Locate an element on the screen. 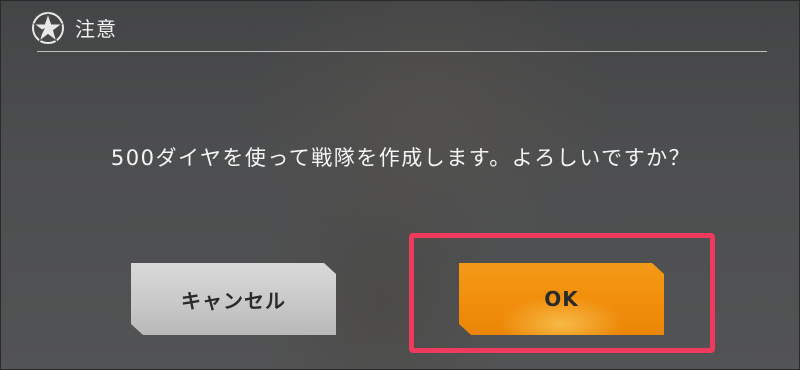 This screenshot has height=370, width=800. cancel-button-label: キャンセル is located at coordinates (233, 300).